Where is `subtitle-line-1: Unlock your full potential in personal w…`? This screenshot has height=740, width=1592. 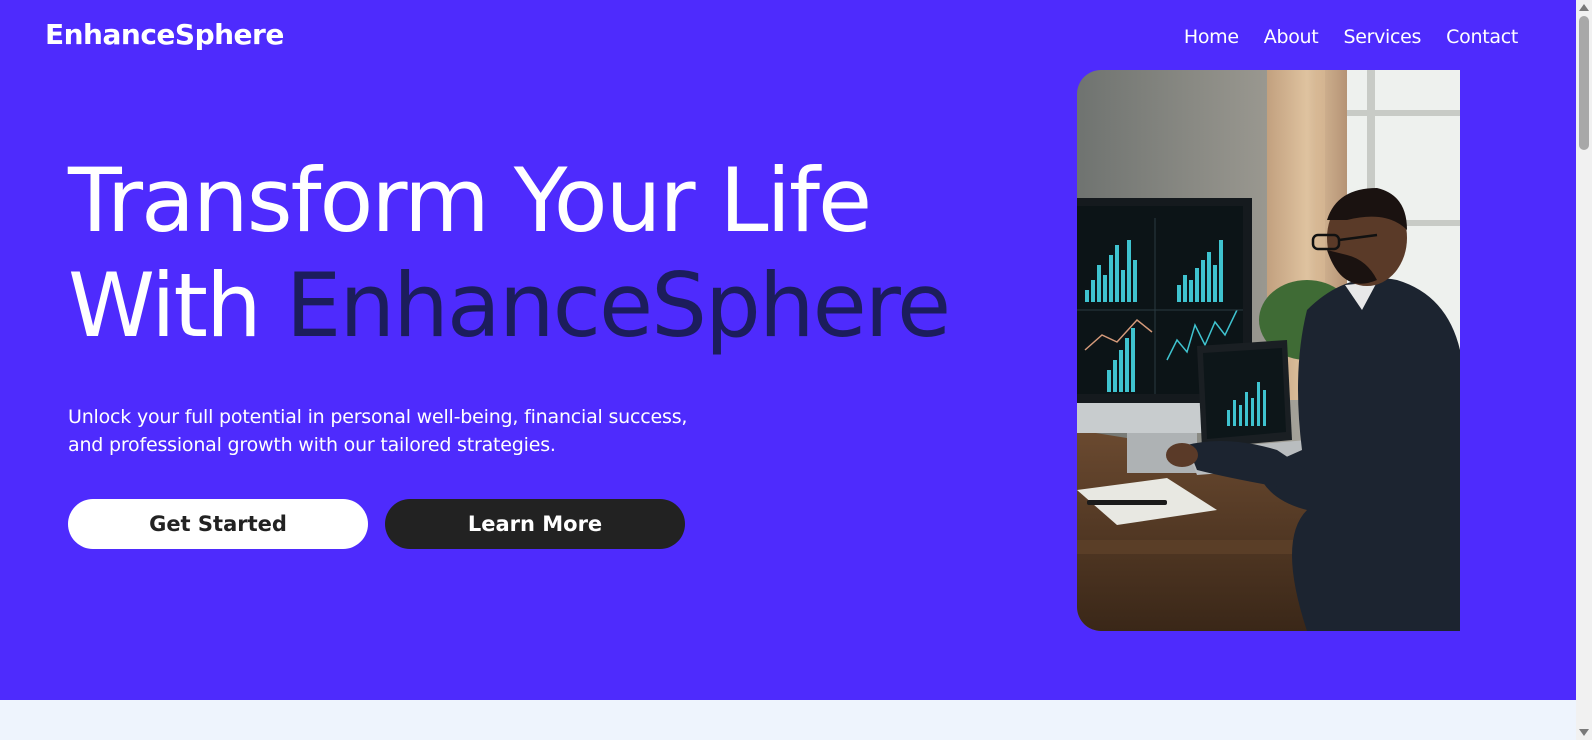
subtitle-line-1: Unlock your full potential in personal w… is located at coordinates (378, 417).